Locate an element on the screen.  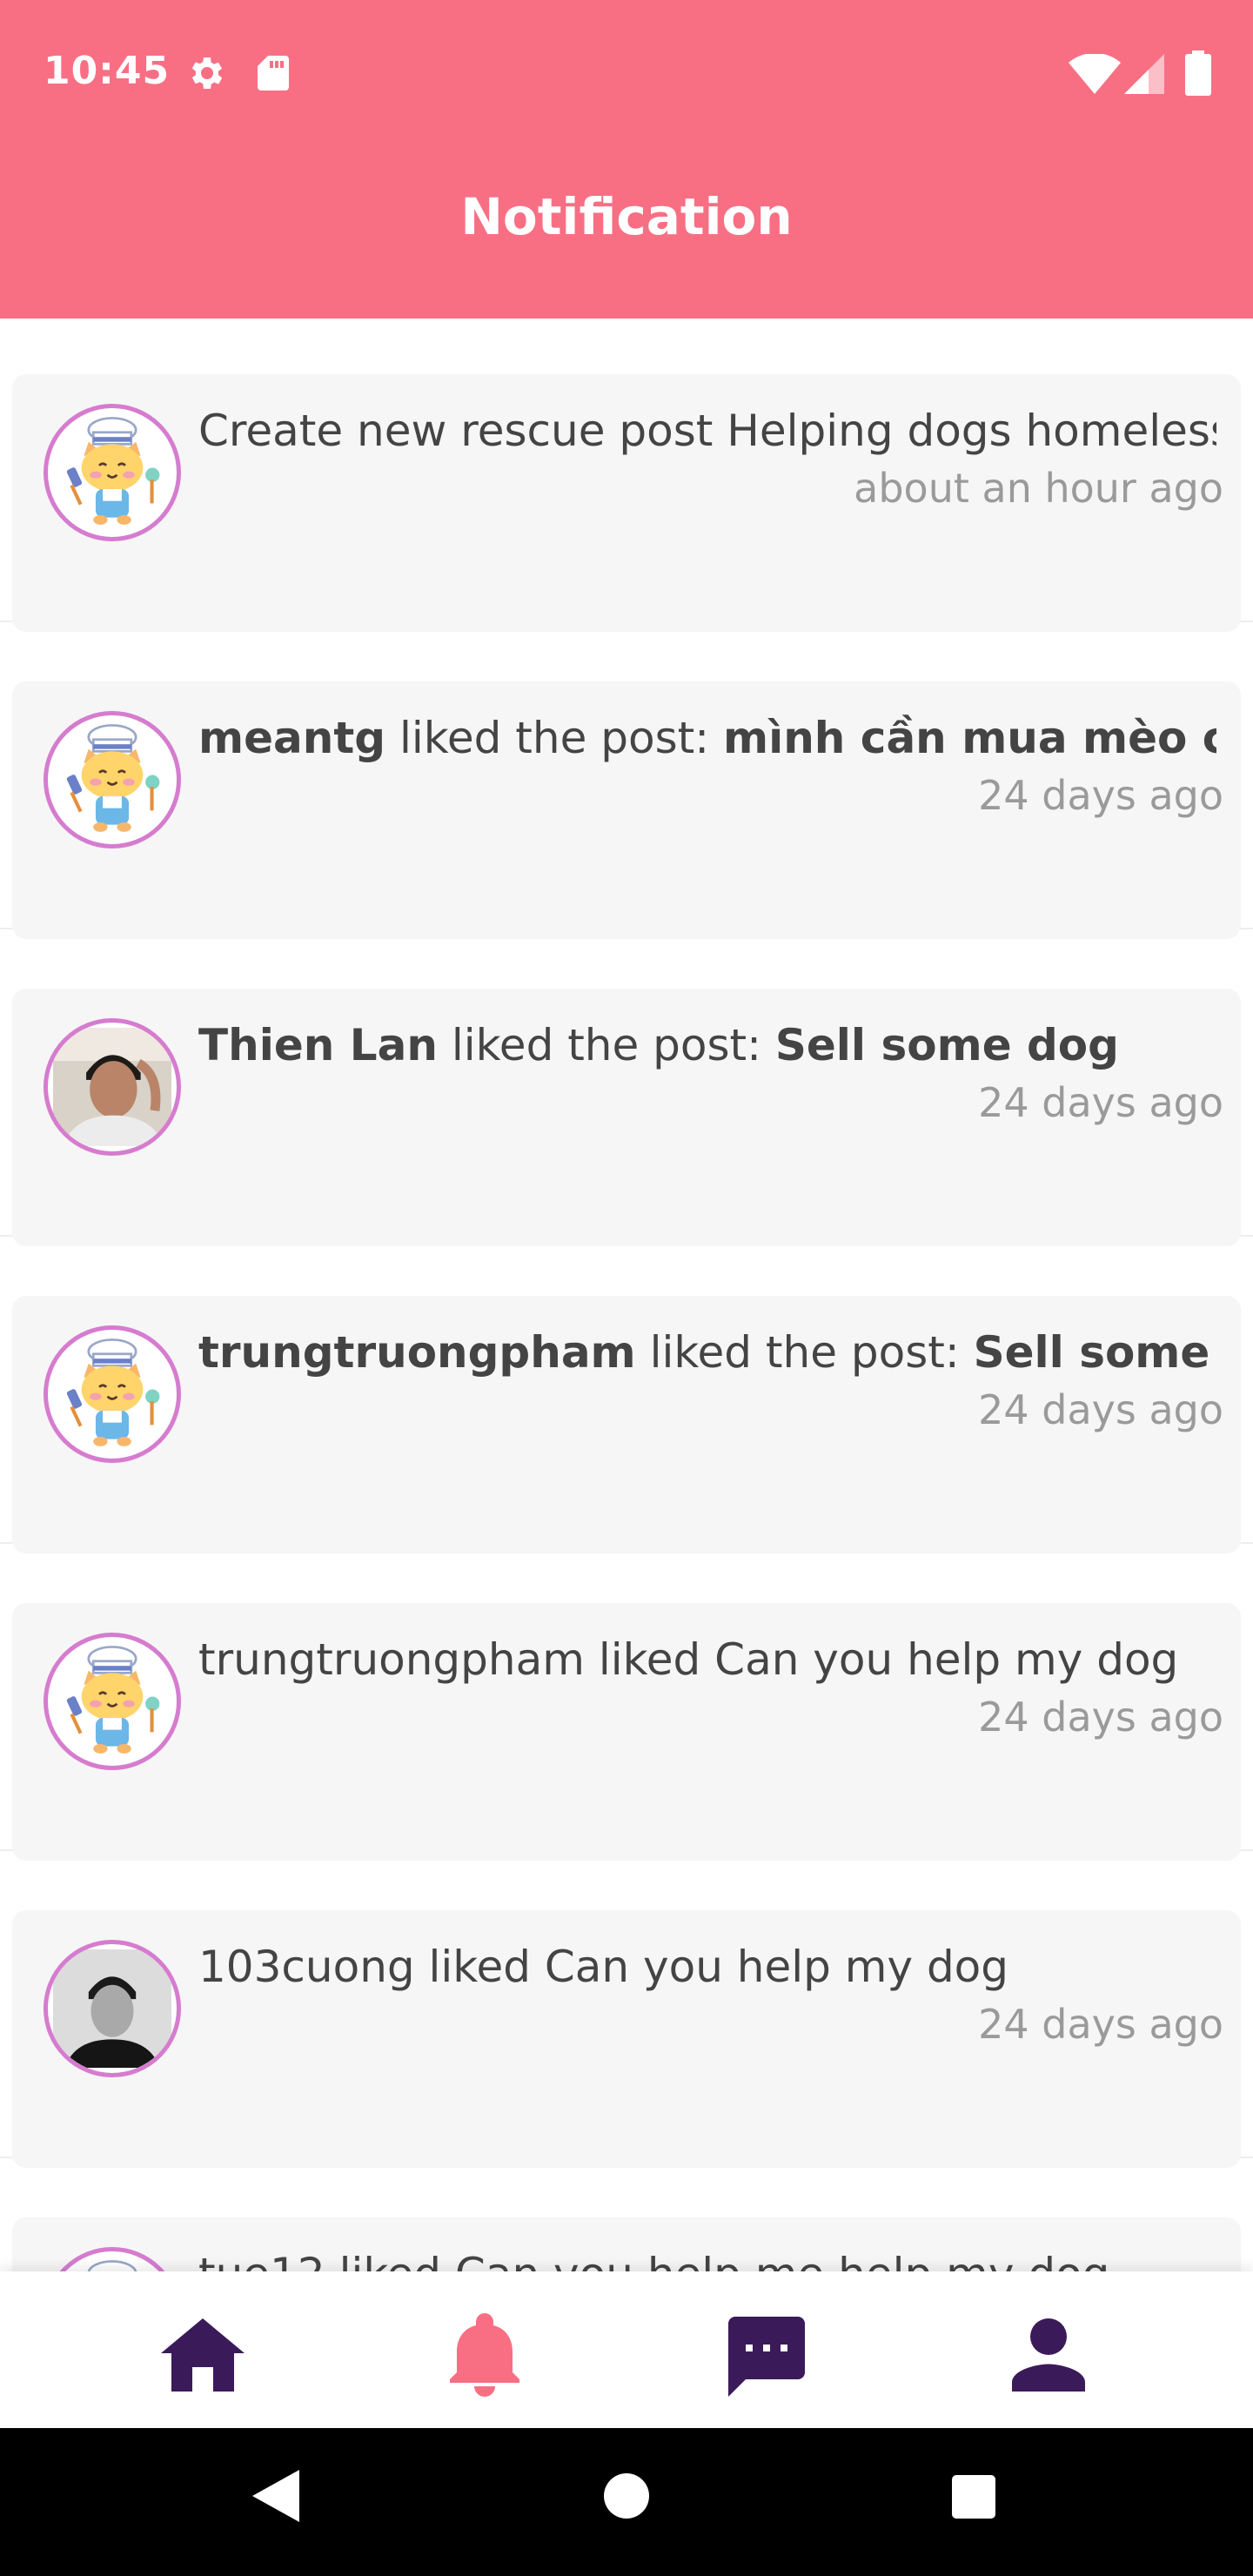
nav-messages-button is located at coordinates (766, 2355).